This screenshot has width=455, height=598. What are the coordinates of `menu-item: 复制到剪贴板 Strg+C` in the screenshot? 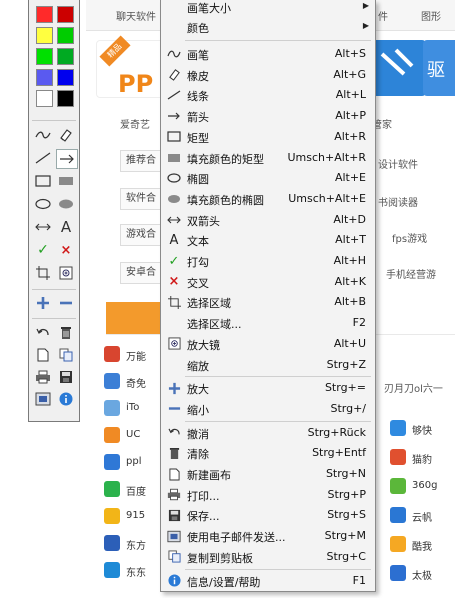 It's located at (268, 557).